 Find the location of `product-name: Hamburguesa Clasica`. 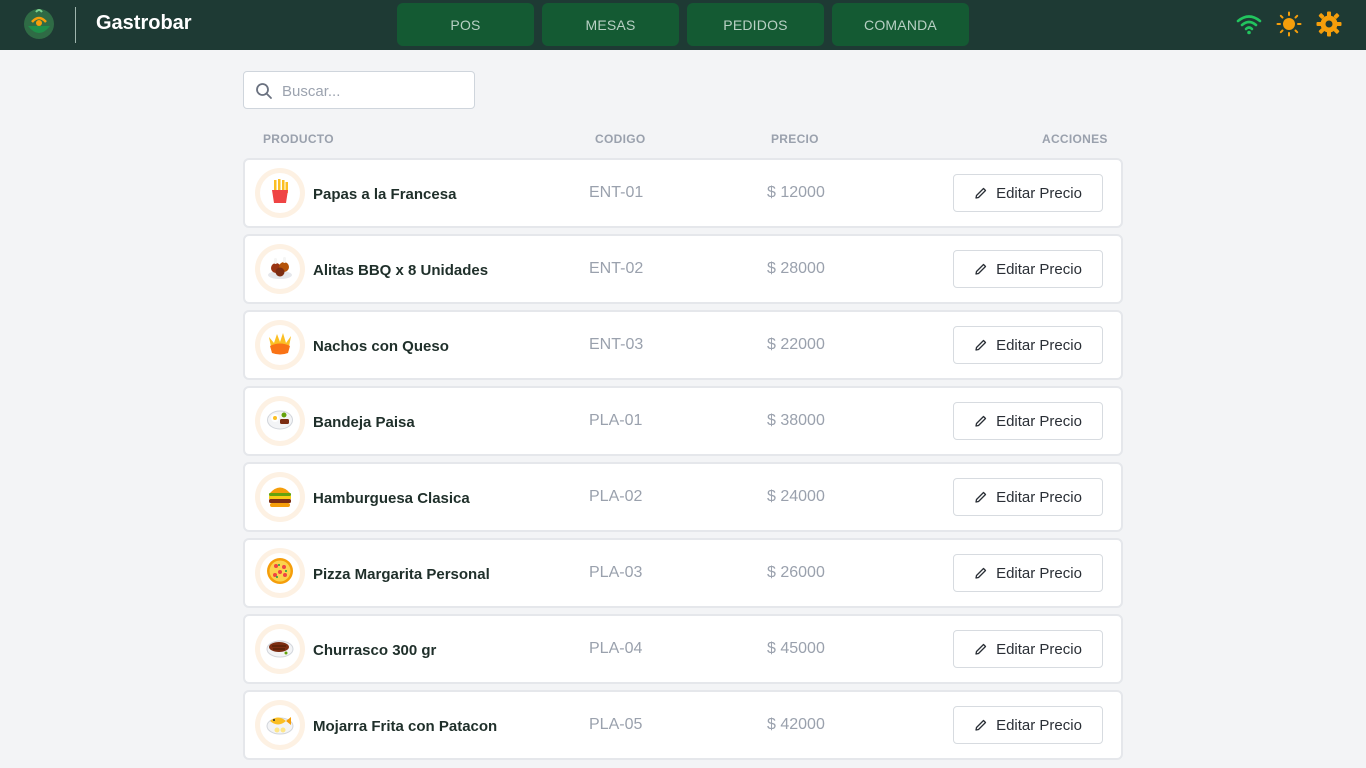

product-name: Hamburguesa Clasica is located at coordinates (391, 498).